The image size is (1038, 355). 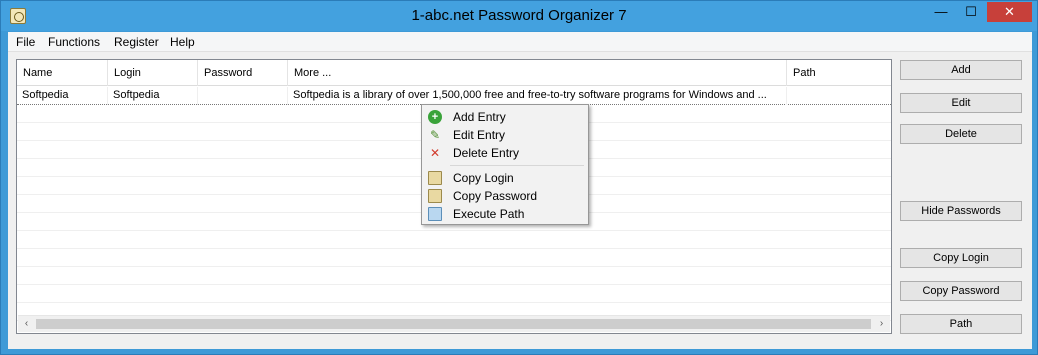 I want to click on cell-name: Softpedia, so click(x=62, y=96).